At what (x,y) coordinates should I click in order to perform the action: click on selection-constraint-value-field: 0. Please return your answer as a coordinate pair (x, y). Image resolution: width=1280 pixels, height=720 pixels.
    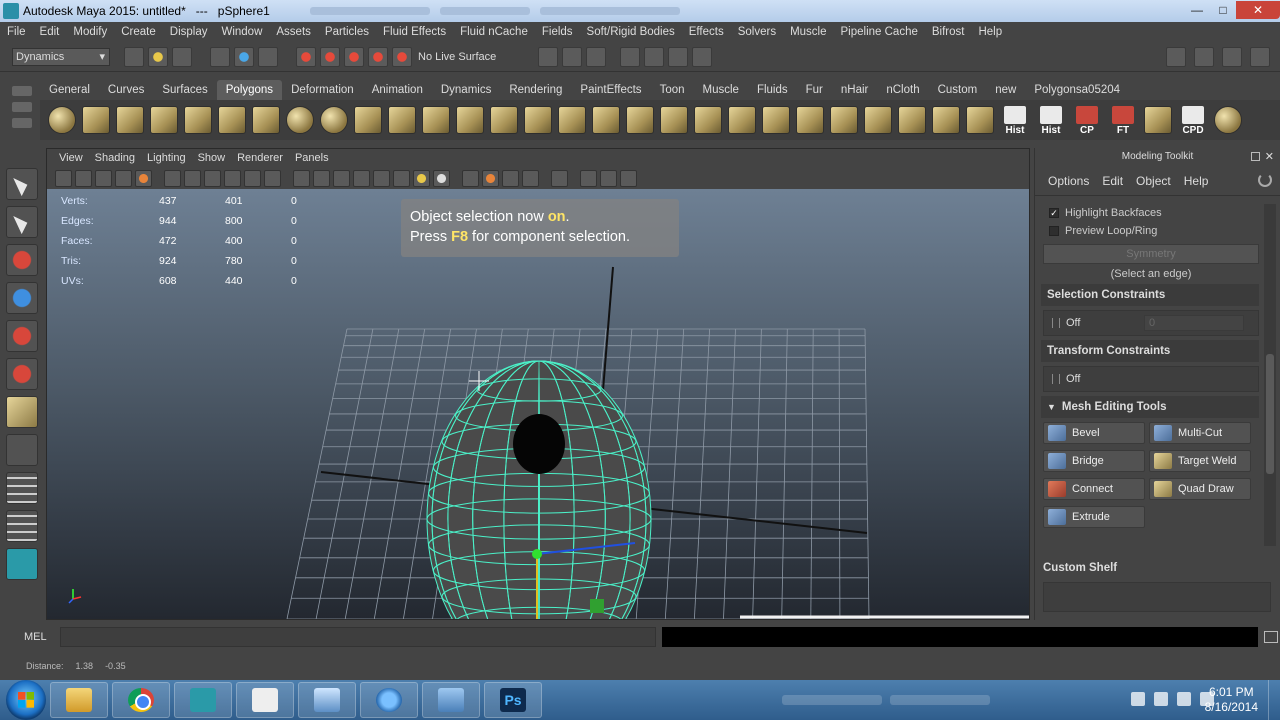
    Looking at the image, I should click on (1194, 323).